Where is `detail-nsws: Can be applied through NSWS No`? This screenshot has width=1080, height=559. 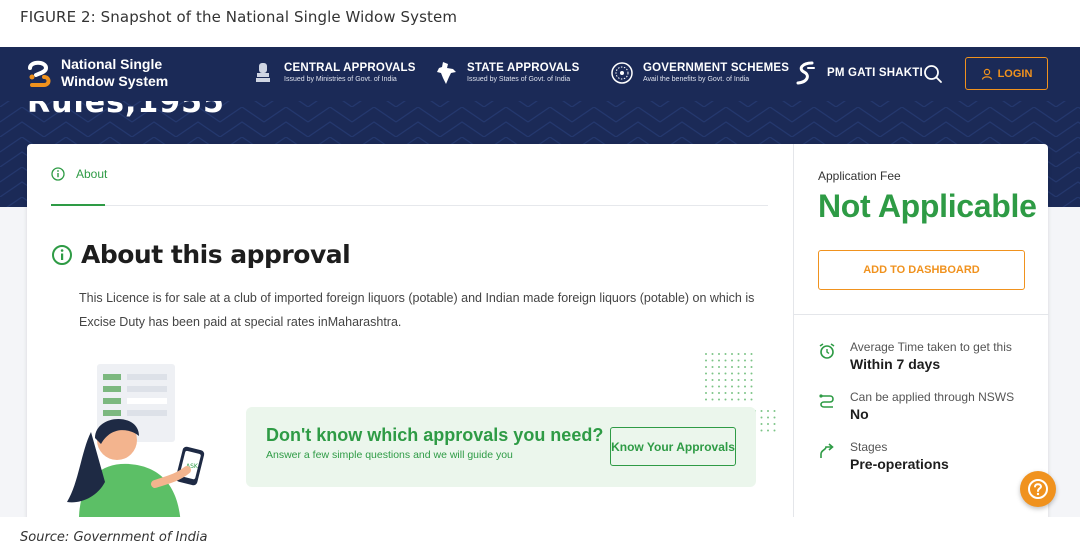 detail-nsws: Can be applied through NSWS No is located at coordinates (916, 406).